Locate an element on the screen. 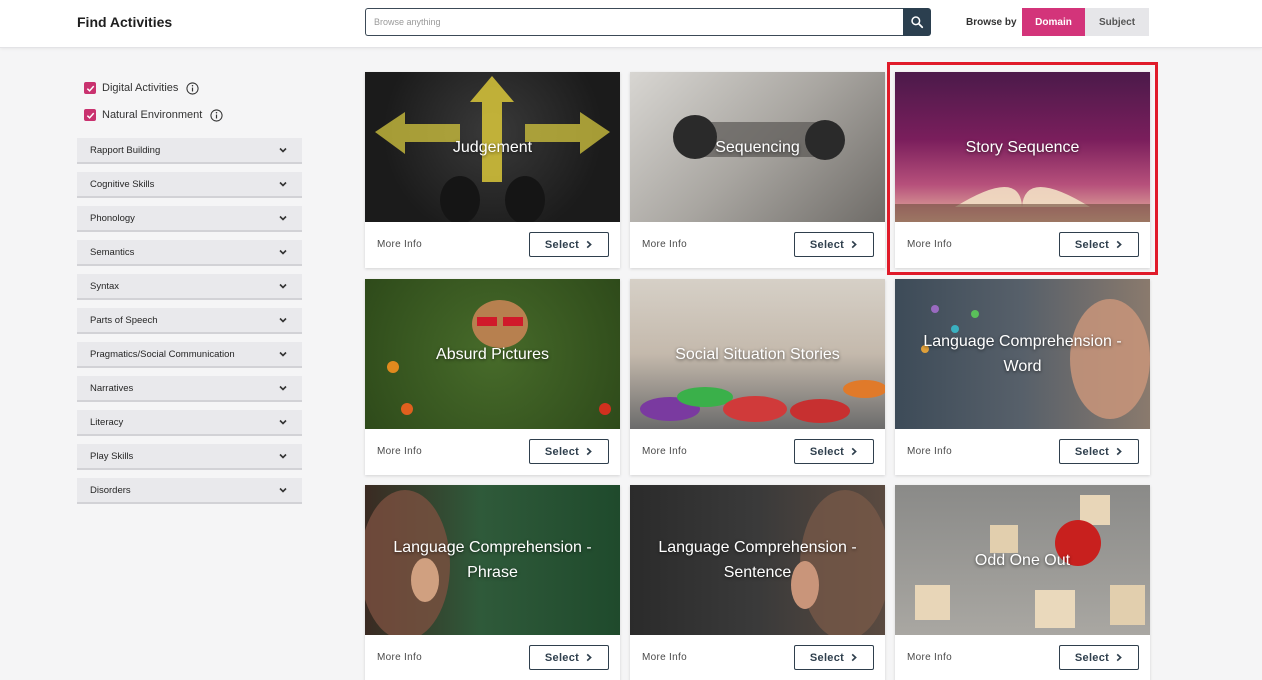 The width and height of the screenshot is (1262, 680). card-title: Judgement is located at coordinates (492, 147).